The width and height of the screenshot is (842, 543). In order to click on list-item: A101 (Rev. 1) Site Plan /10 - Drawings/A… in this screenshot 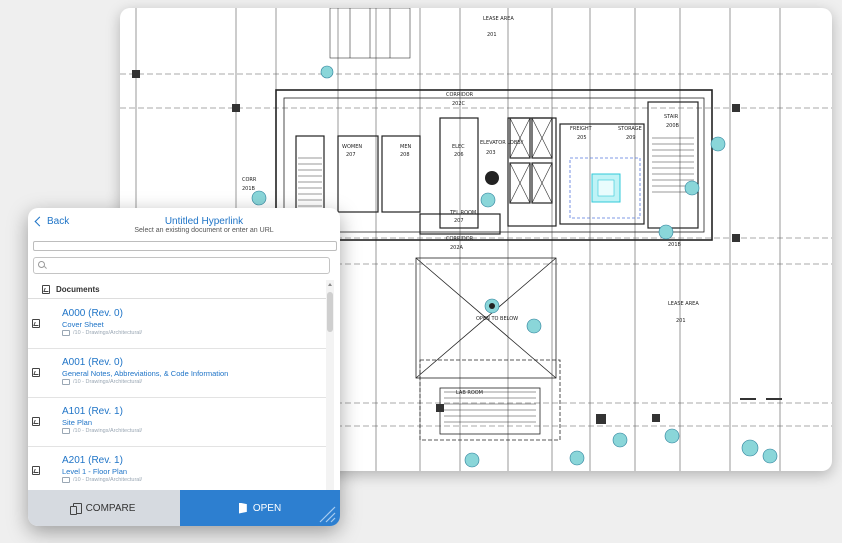, I will do `click(177, 422)`.